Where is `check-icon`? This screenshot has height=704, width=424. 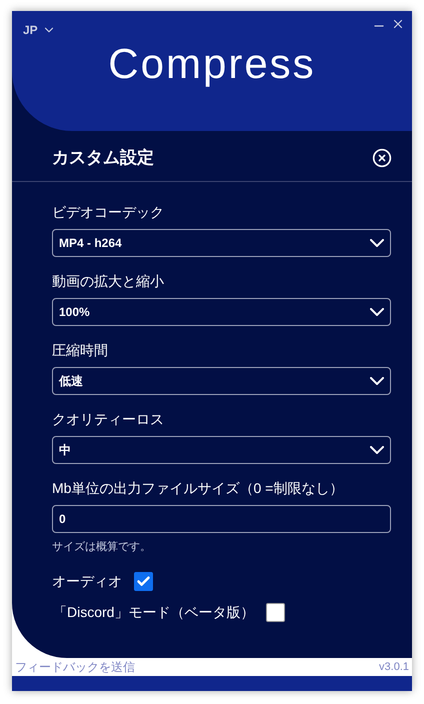
check-icon is located at coordinates (143, 581).